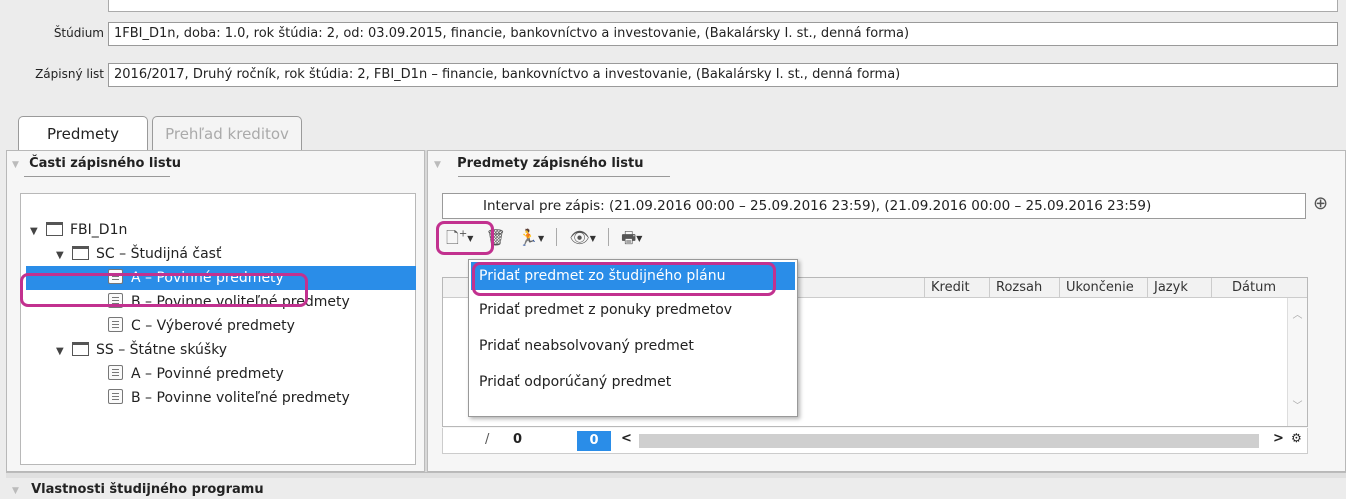  I want to click on bottom-panel-header: ▼ Vlastnosti študijného programu, so click(212, 489).